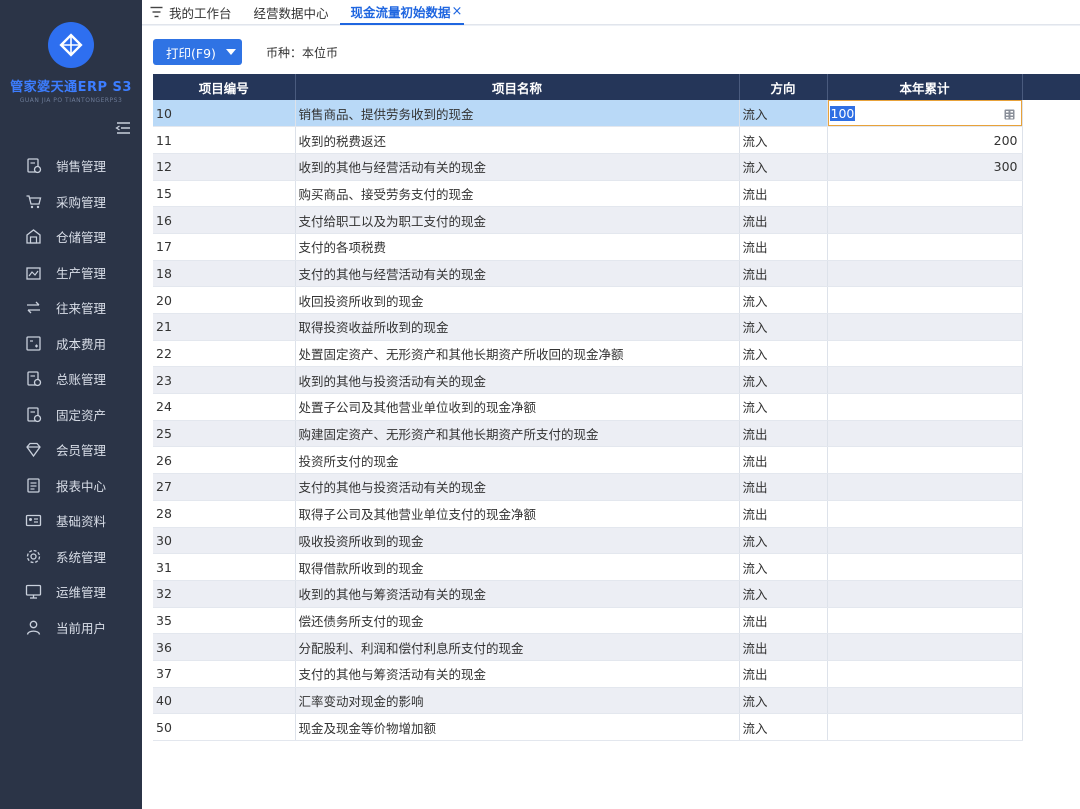 Image resolution: width=1080 pixels, height=809 pixels. I want to click on table-row: 26 投资所支付的现金 流出, so click(616, 460).